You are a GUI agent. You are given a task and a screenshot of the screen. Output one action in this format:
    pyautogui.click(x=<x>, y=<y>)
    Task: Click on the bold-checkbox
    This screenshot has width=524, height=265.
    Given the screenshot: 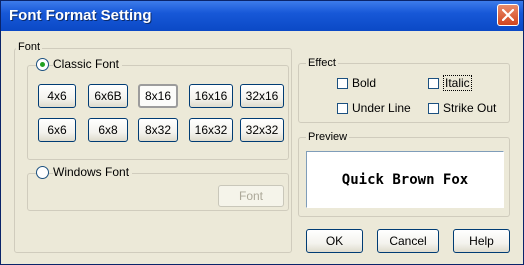 What is the action you would take?
    pyautogui.click(x=342, y=83)
    